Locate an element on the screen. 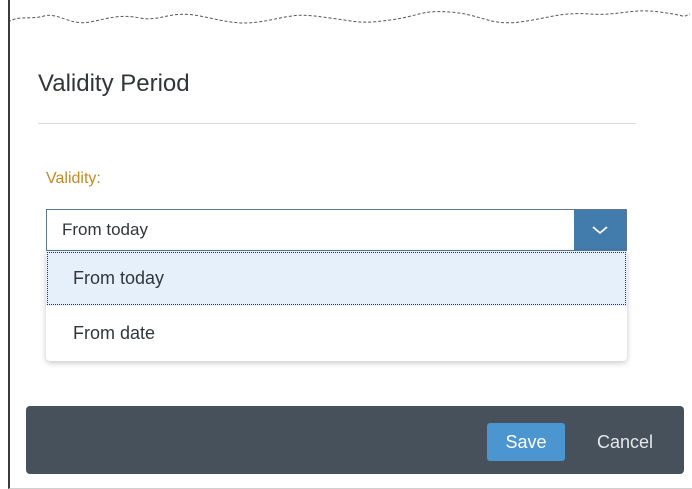  save-button: Save is located at coordinates (526, 442).